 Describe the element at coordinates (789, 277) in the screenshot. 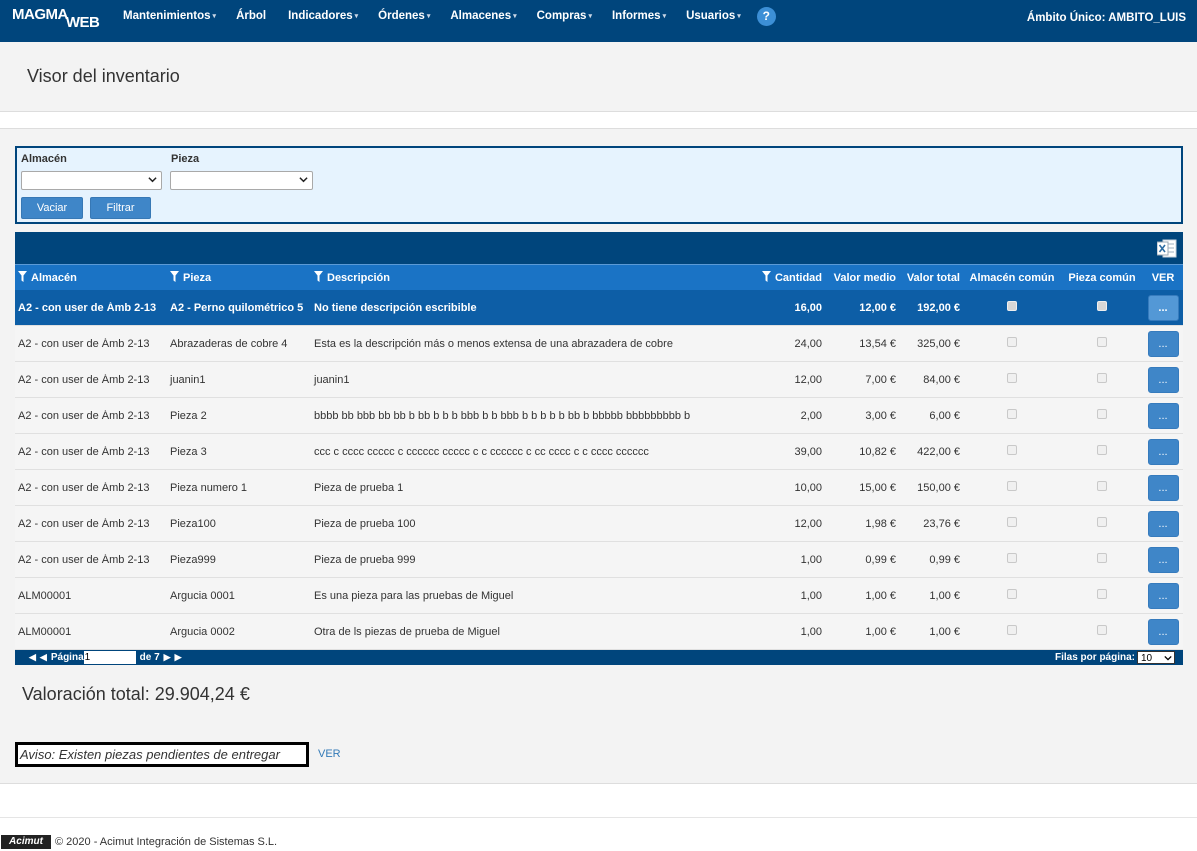

I see `header-cantidad: Cantidad` at that location.